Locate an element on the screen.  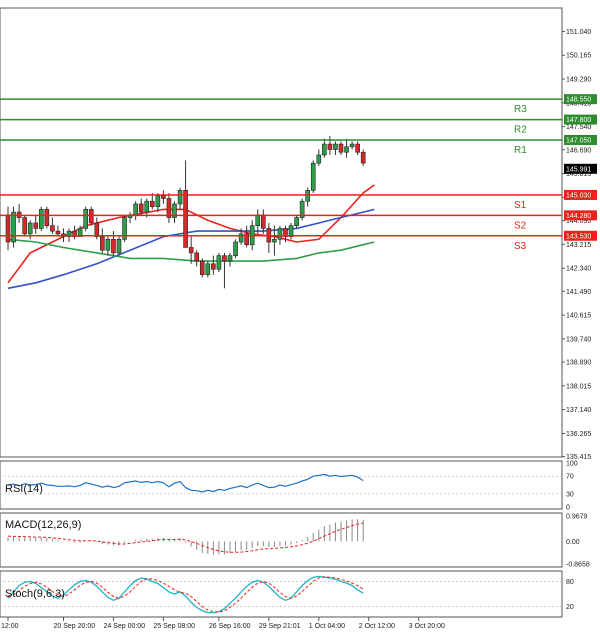
price-tick-label: 146.690 is located at coordinates (578, 150).